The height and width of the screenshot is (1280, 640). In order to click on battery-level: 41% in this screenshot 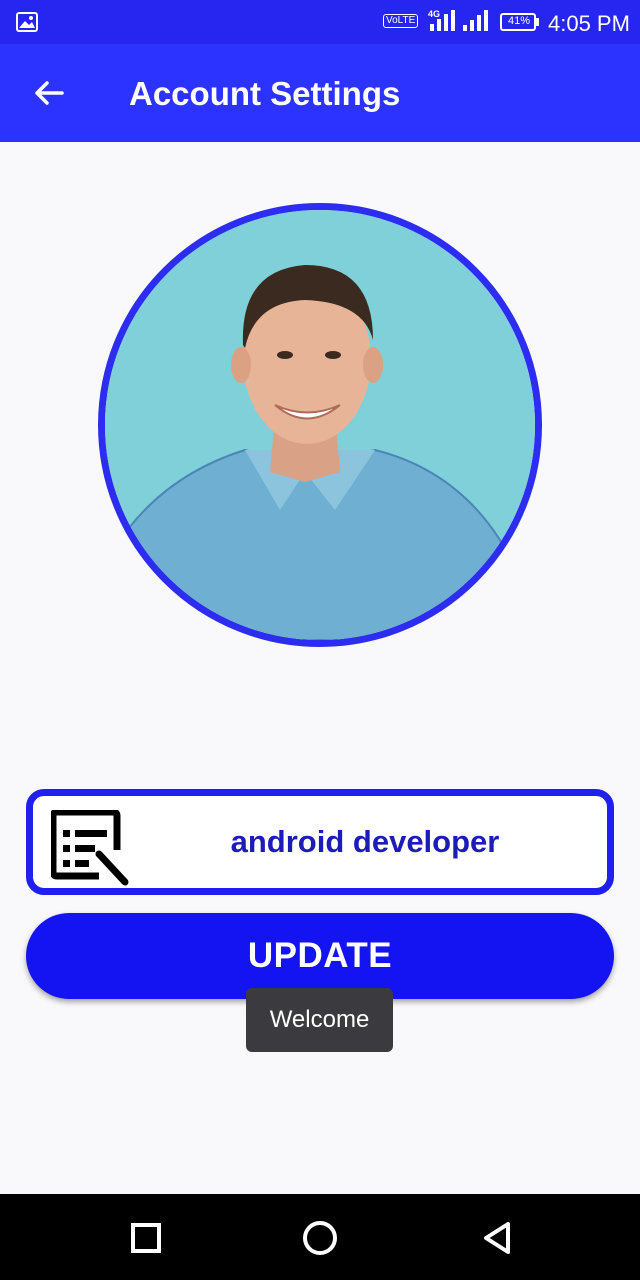, I will do `click(519, 21)`.